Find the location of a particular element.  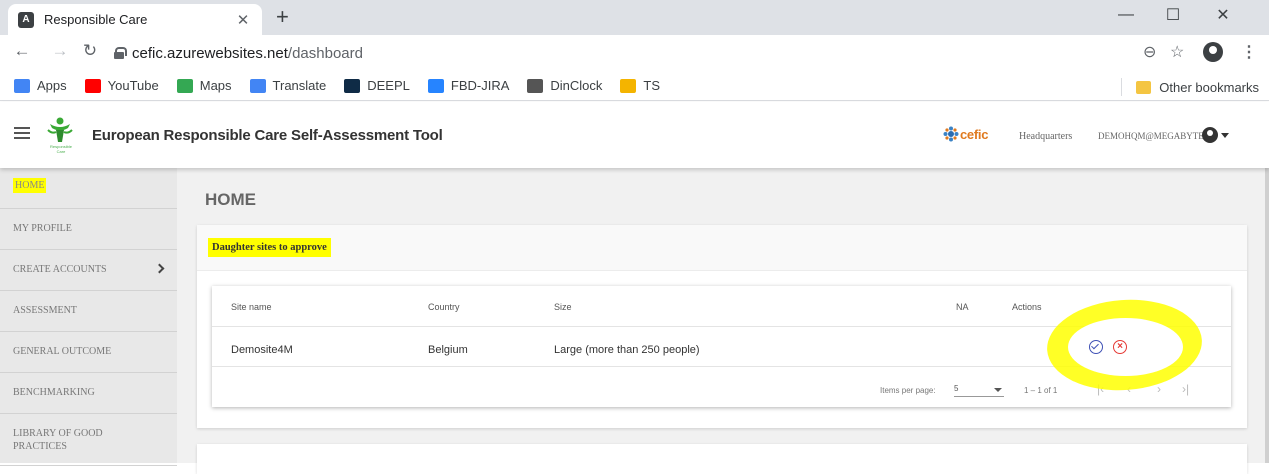

column-header-size: Size is located at coordinates (563, 307).